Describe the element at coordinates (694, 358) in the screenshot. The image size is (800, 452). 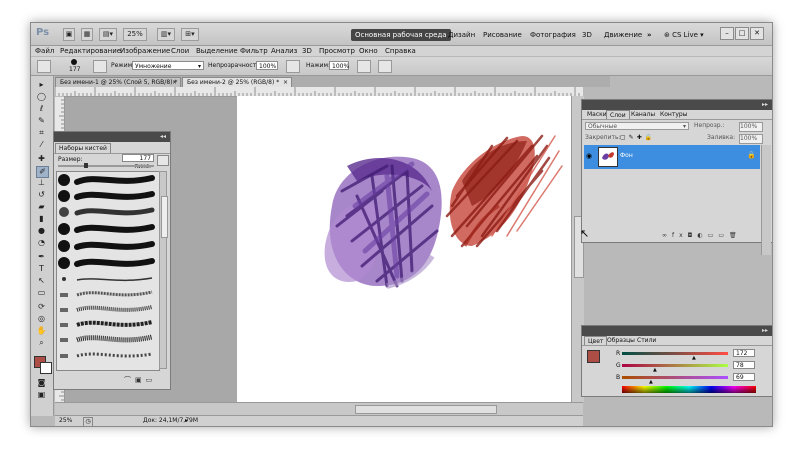
I see `r-slider-thumb: ▲` at that location.